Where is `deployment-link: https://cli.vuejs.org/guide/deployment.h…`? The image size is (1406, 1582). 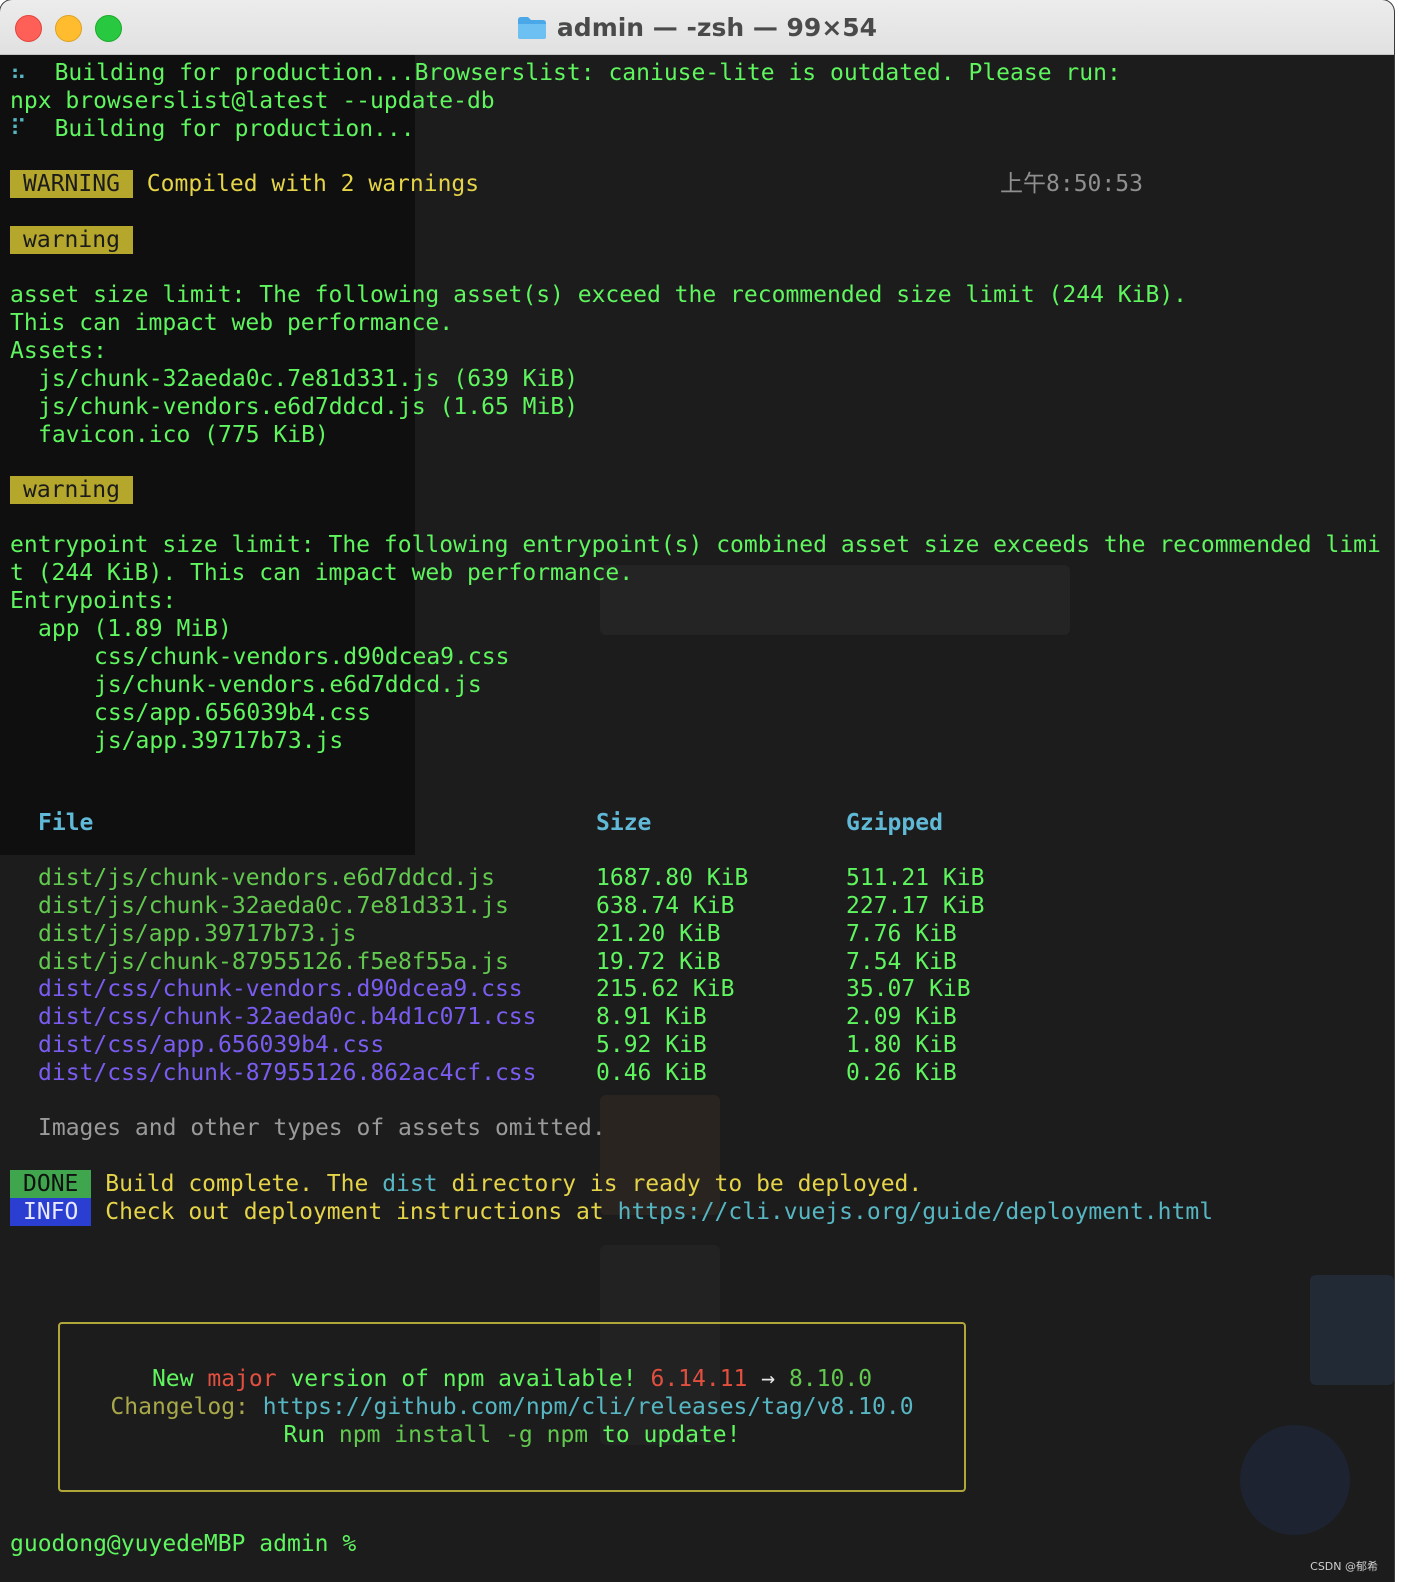 deployment-link: https://cli.vuejs.org/guide/deployment.h… is located at coordinates (915, 1212).